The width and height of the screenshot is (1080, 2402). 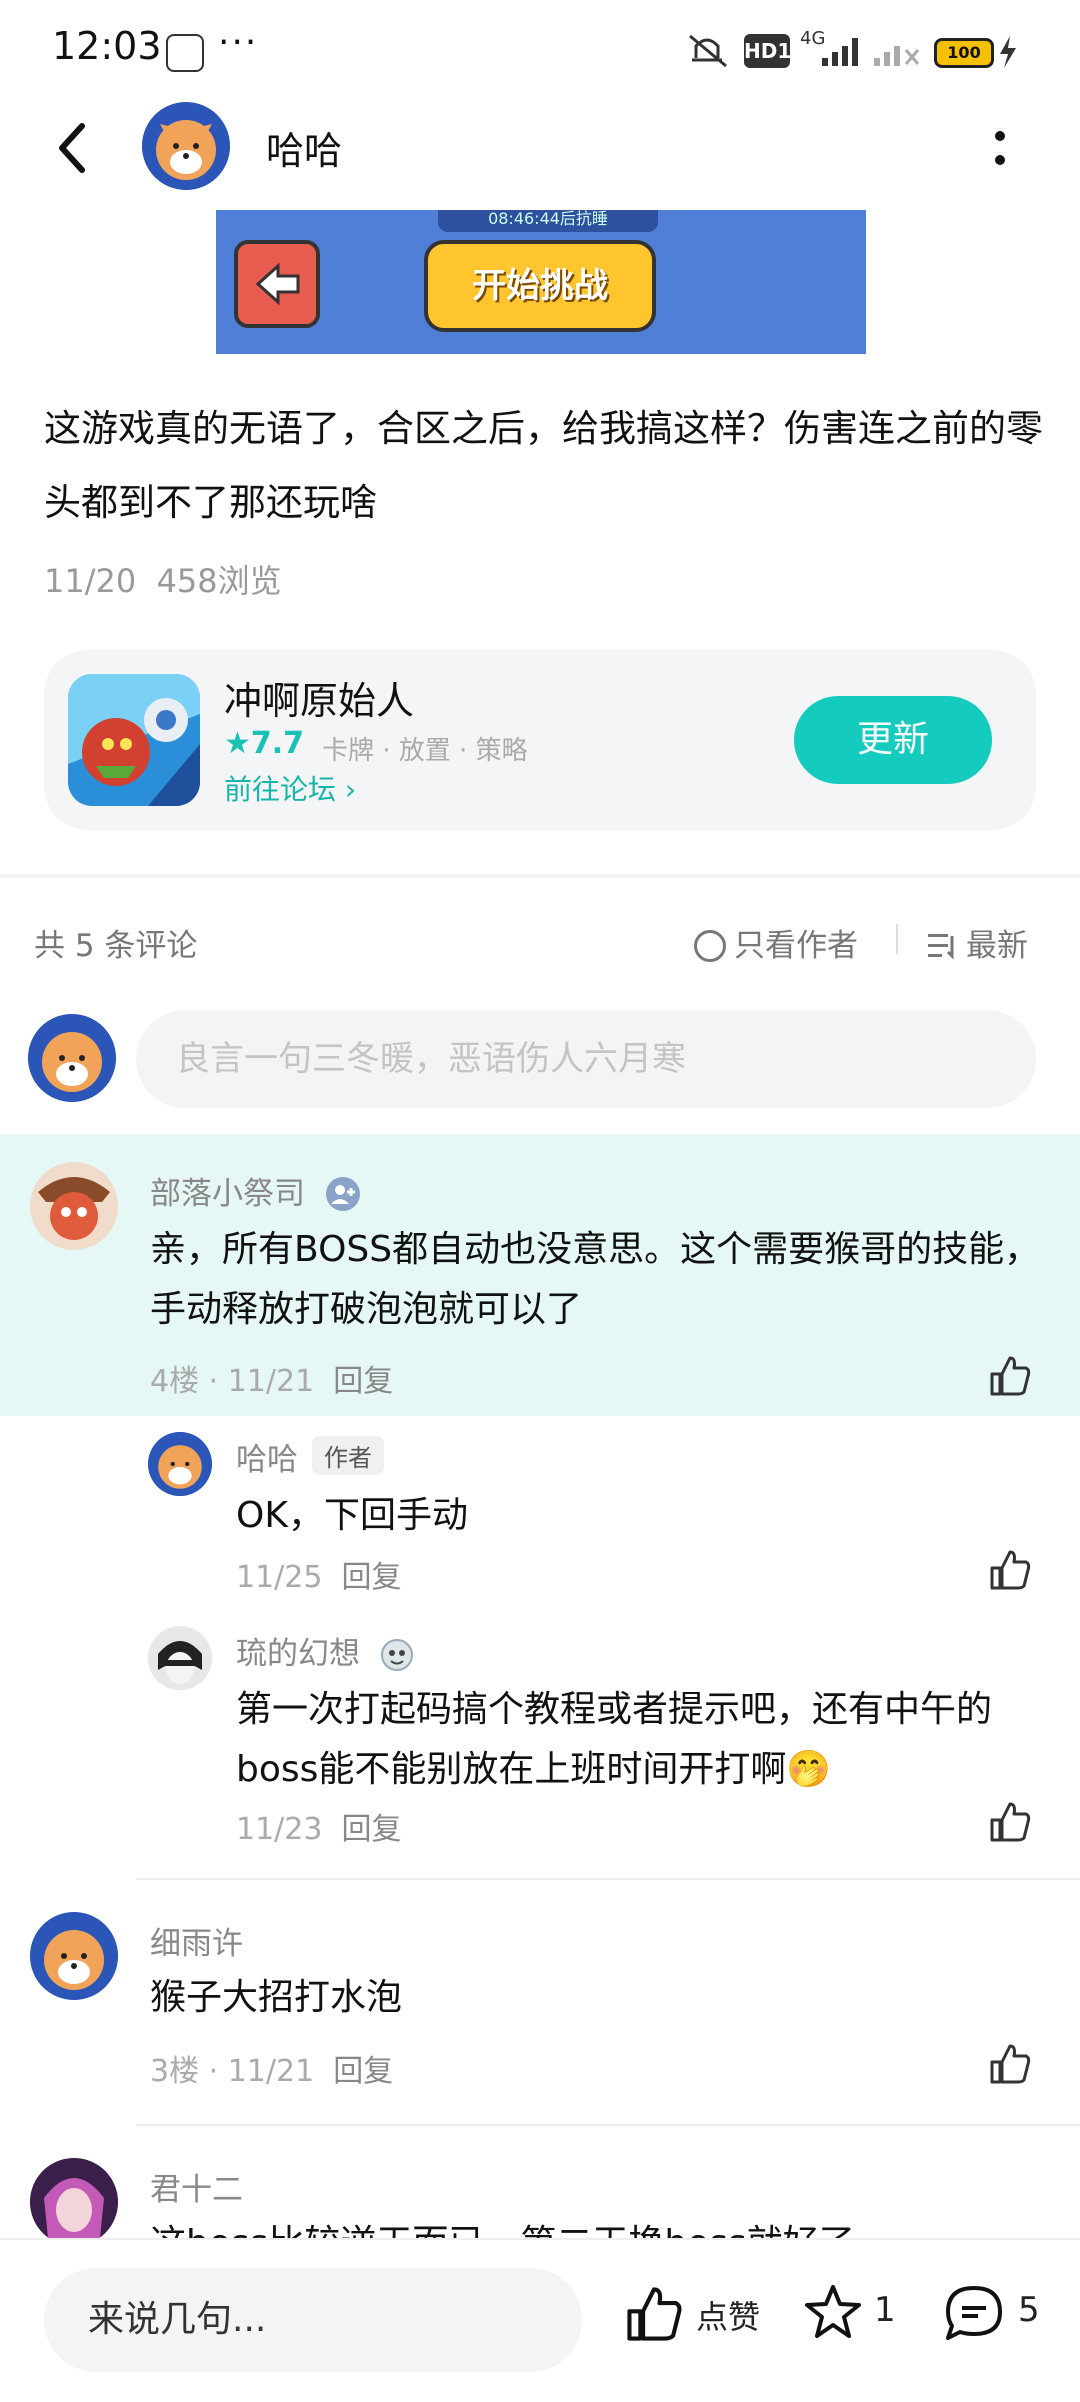 I want to click on comment-icon, so click(x=974, y=2313).